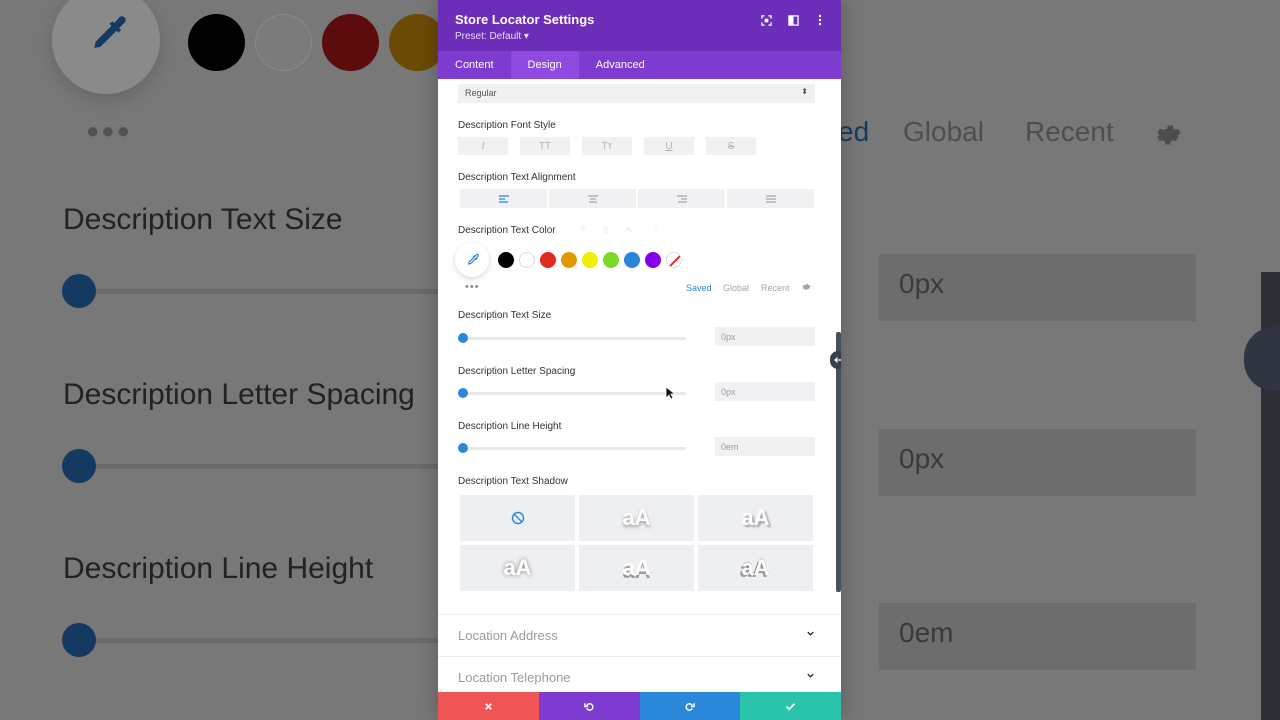  I want to click on text-size-slider-track, so click(574, 338).